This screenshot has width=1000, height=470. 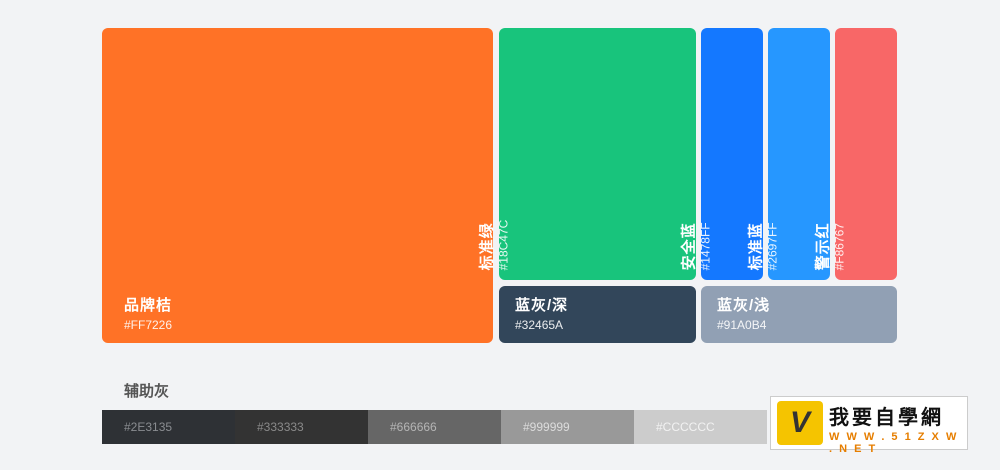 I want to click on watermark-logo: V 我要自學網 W W W . 5 1 Z X W . N E T, so click(x=869, y=425).